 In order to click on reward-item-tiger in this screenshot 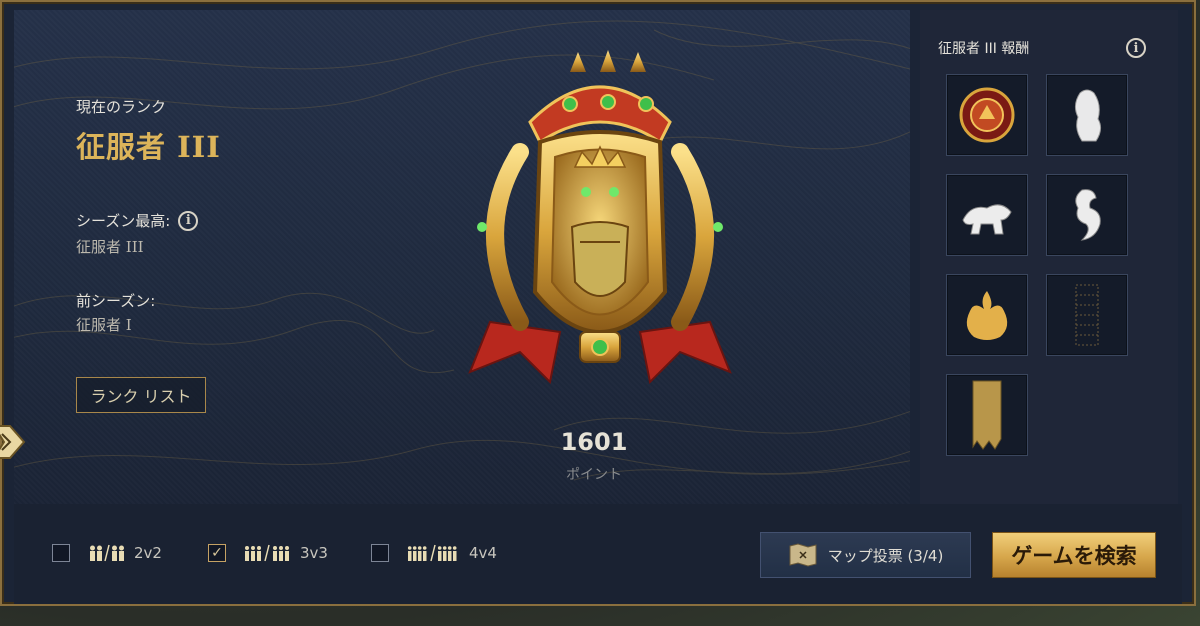, I will do `click(987, 215)`.